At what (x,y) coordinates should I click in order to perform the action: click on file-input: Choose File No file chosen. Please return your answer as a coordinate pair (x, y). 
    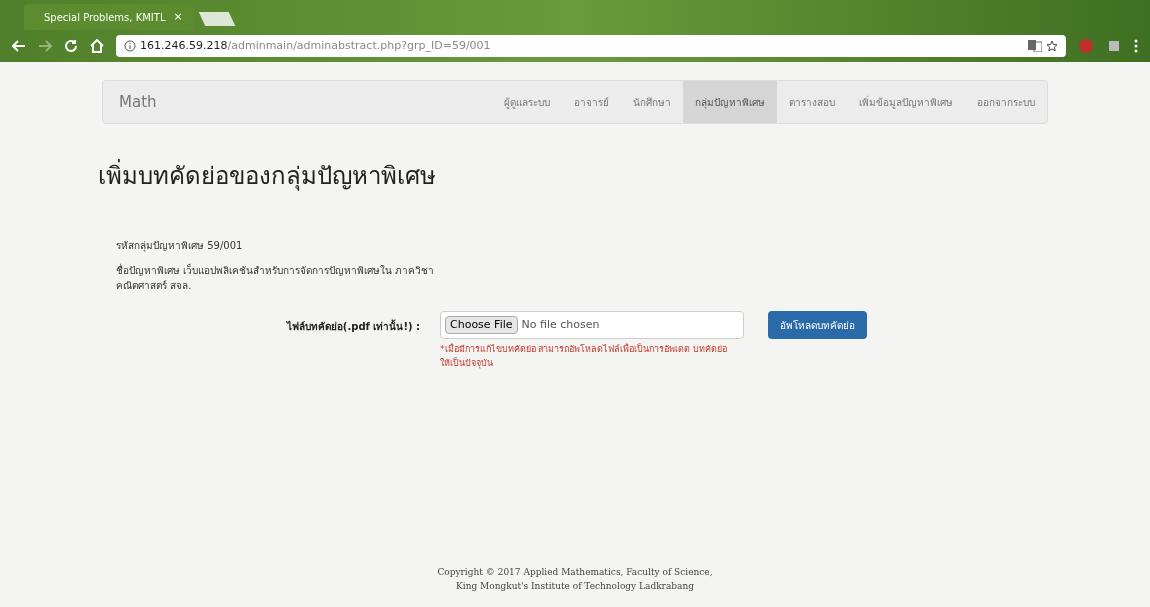
    Looking at the image, I should click on (592, 325).